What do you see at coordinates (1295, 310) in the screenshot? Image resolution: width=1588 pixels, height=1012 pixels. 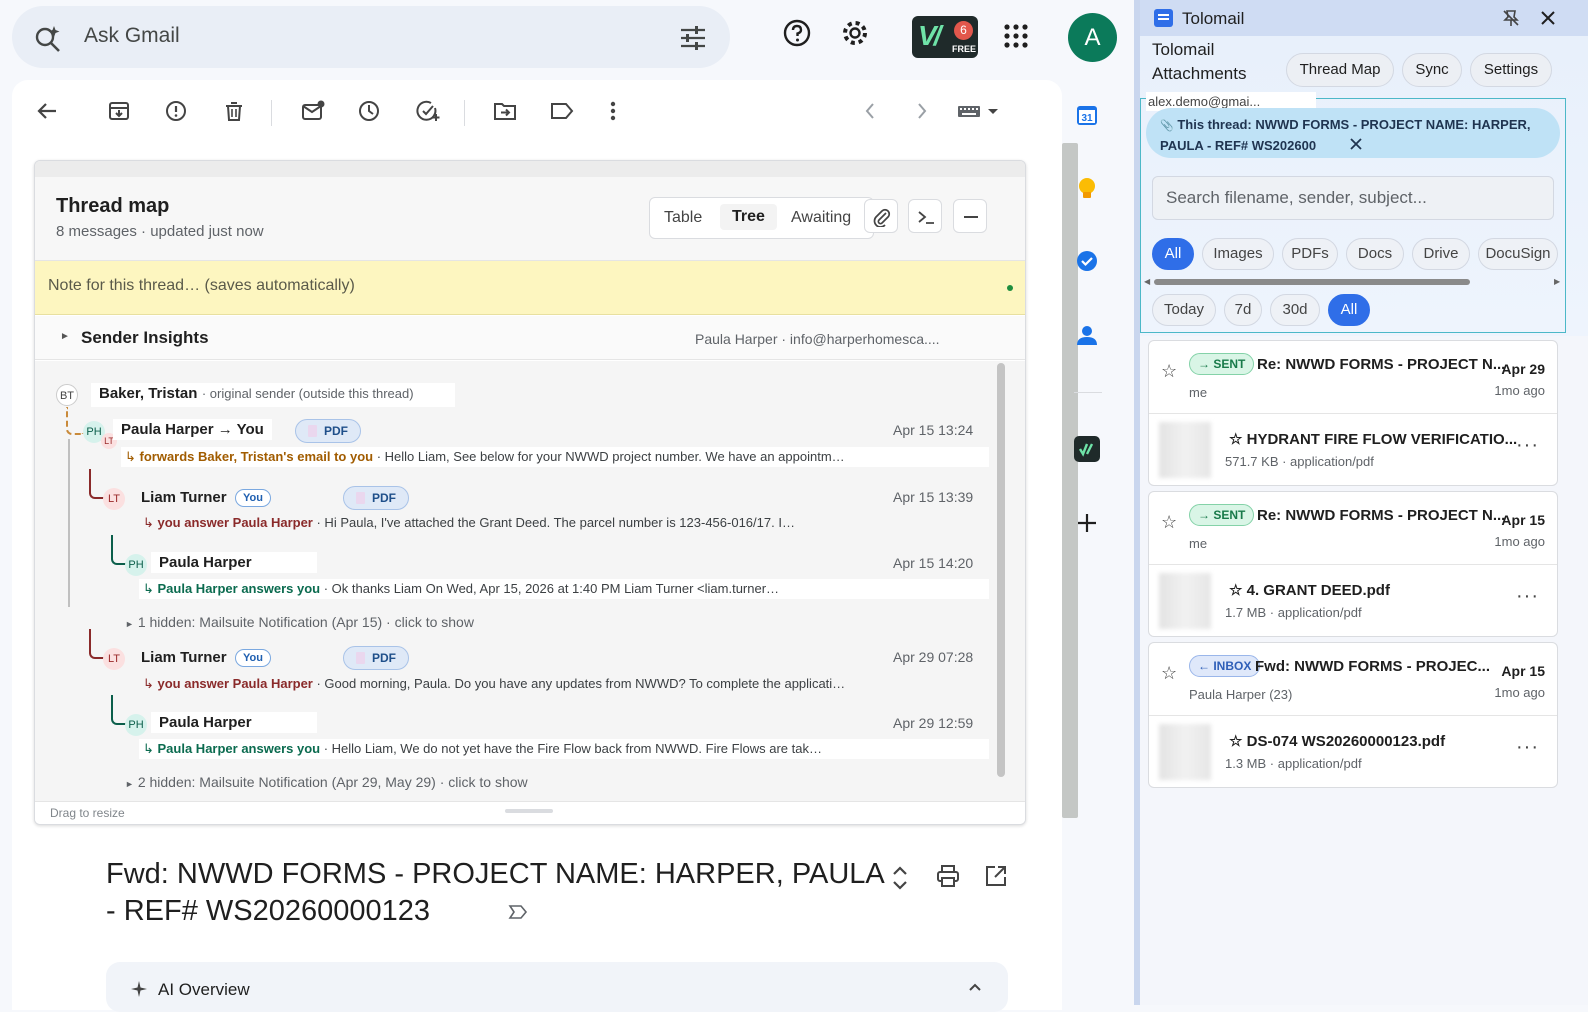 I see `range-30d: 30d` at bounding box center [1295, 310].